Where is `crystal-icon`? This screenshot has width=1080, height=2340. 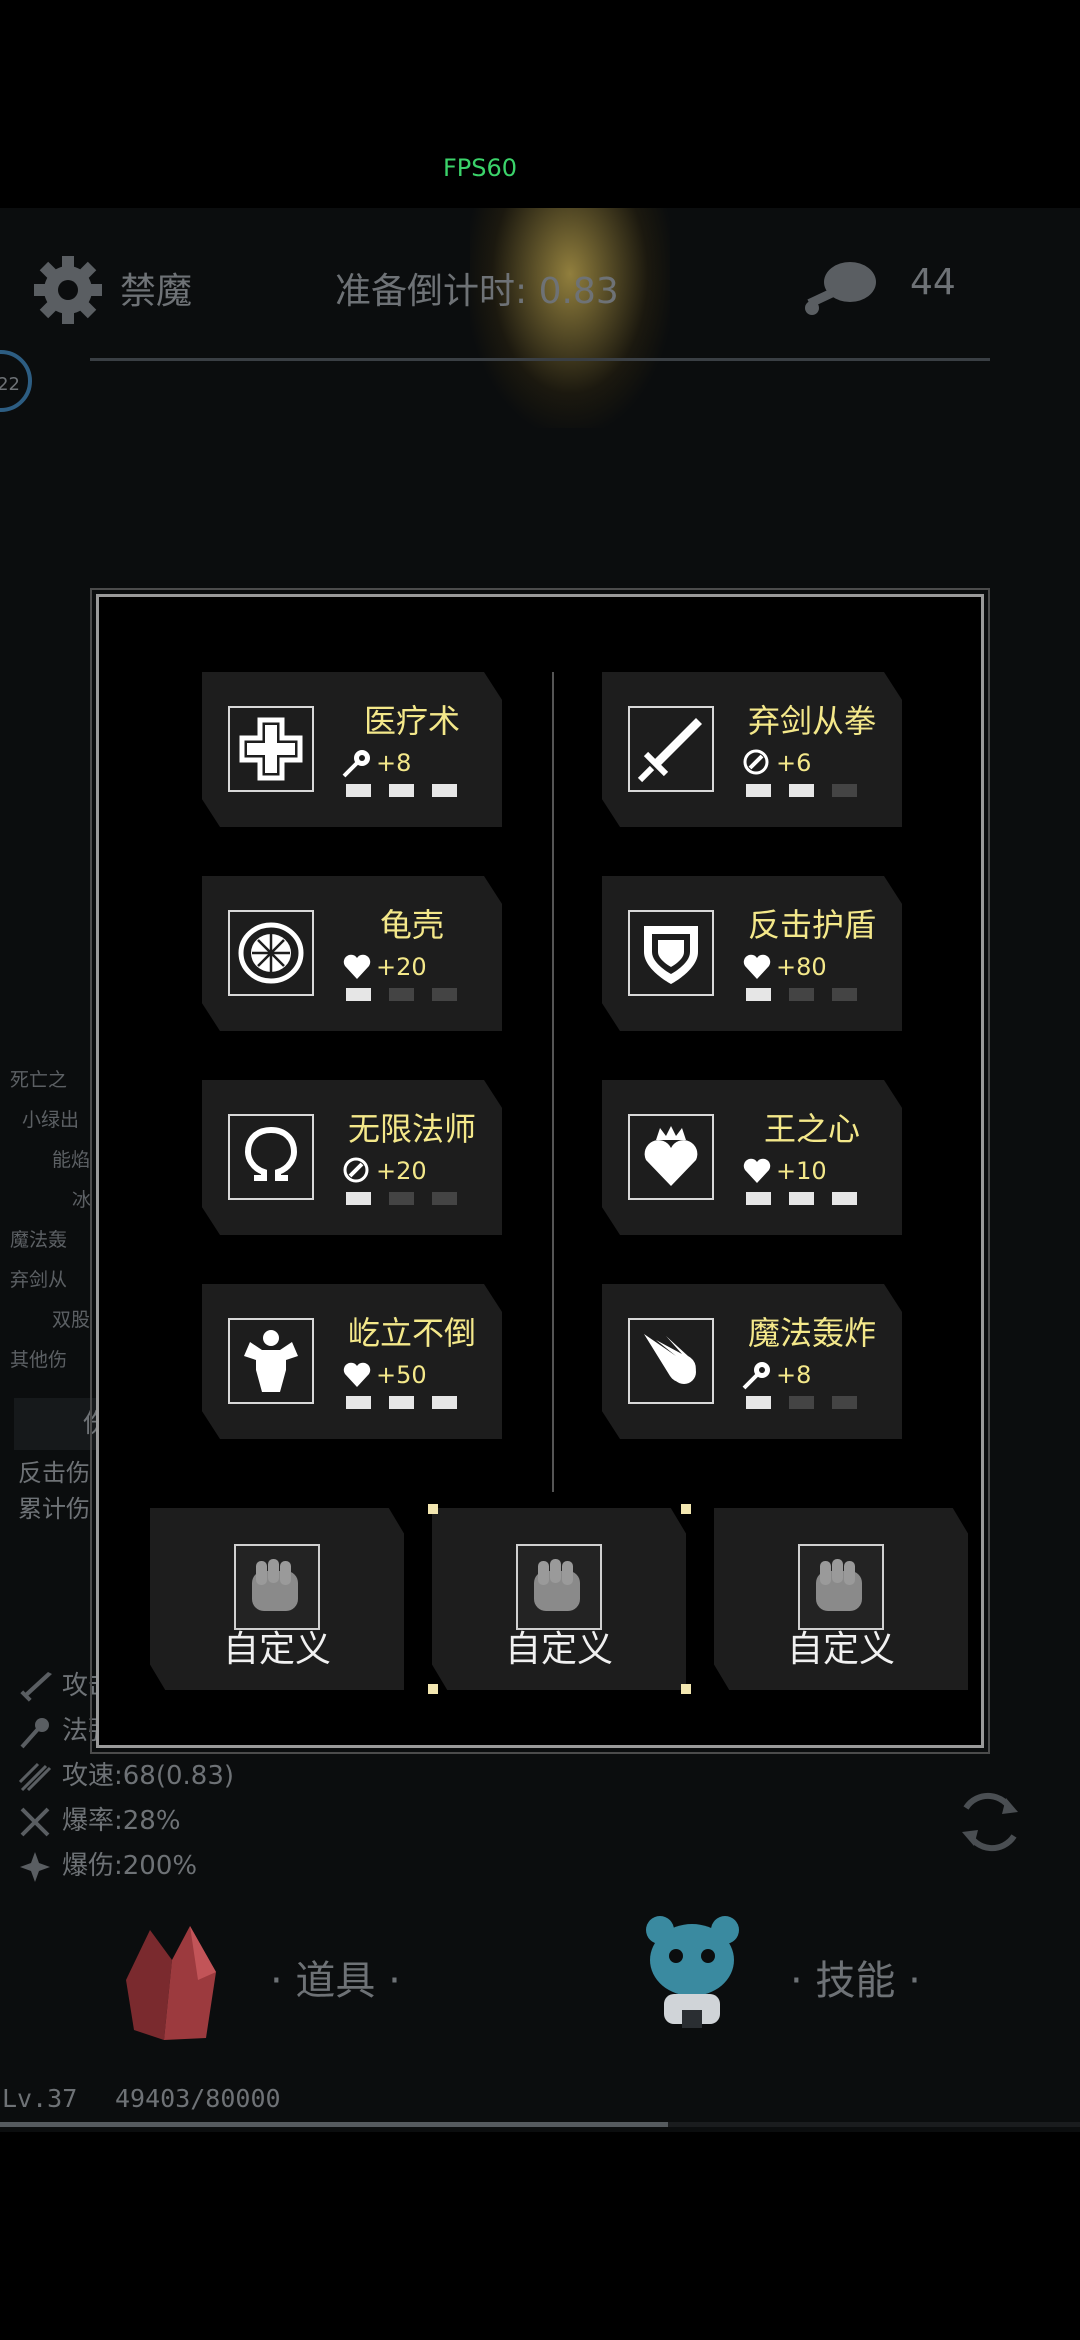
crystal-icon is located at coordinates (175, 1982).